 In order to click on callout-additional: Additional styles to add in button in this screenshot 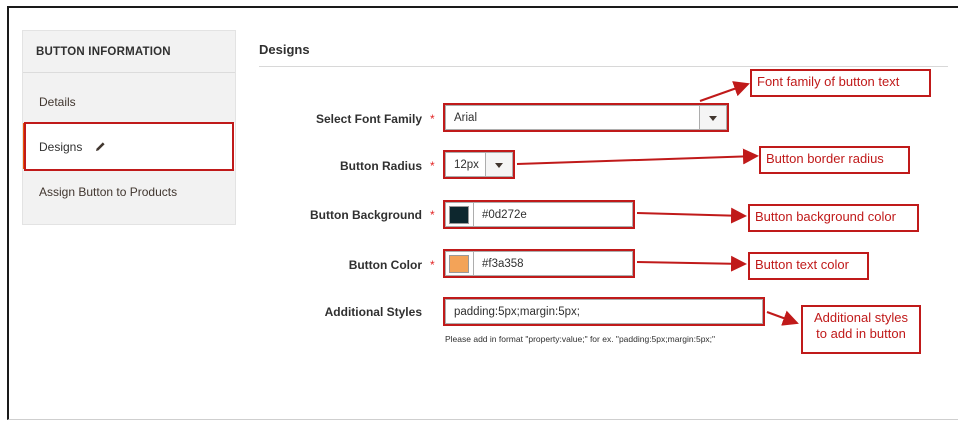, I will do `click(861, 329)`.